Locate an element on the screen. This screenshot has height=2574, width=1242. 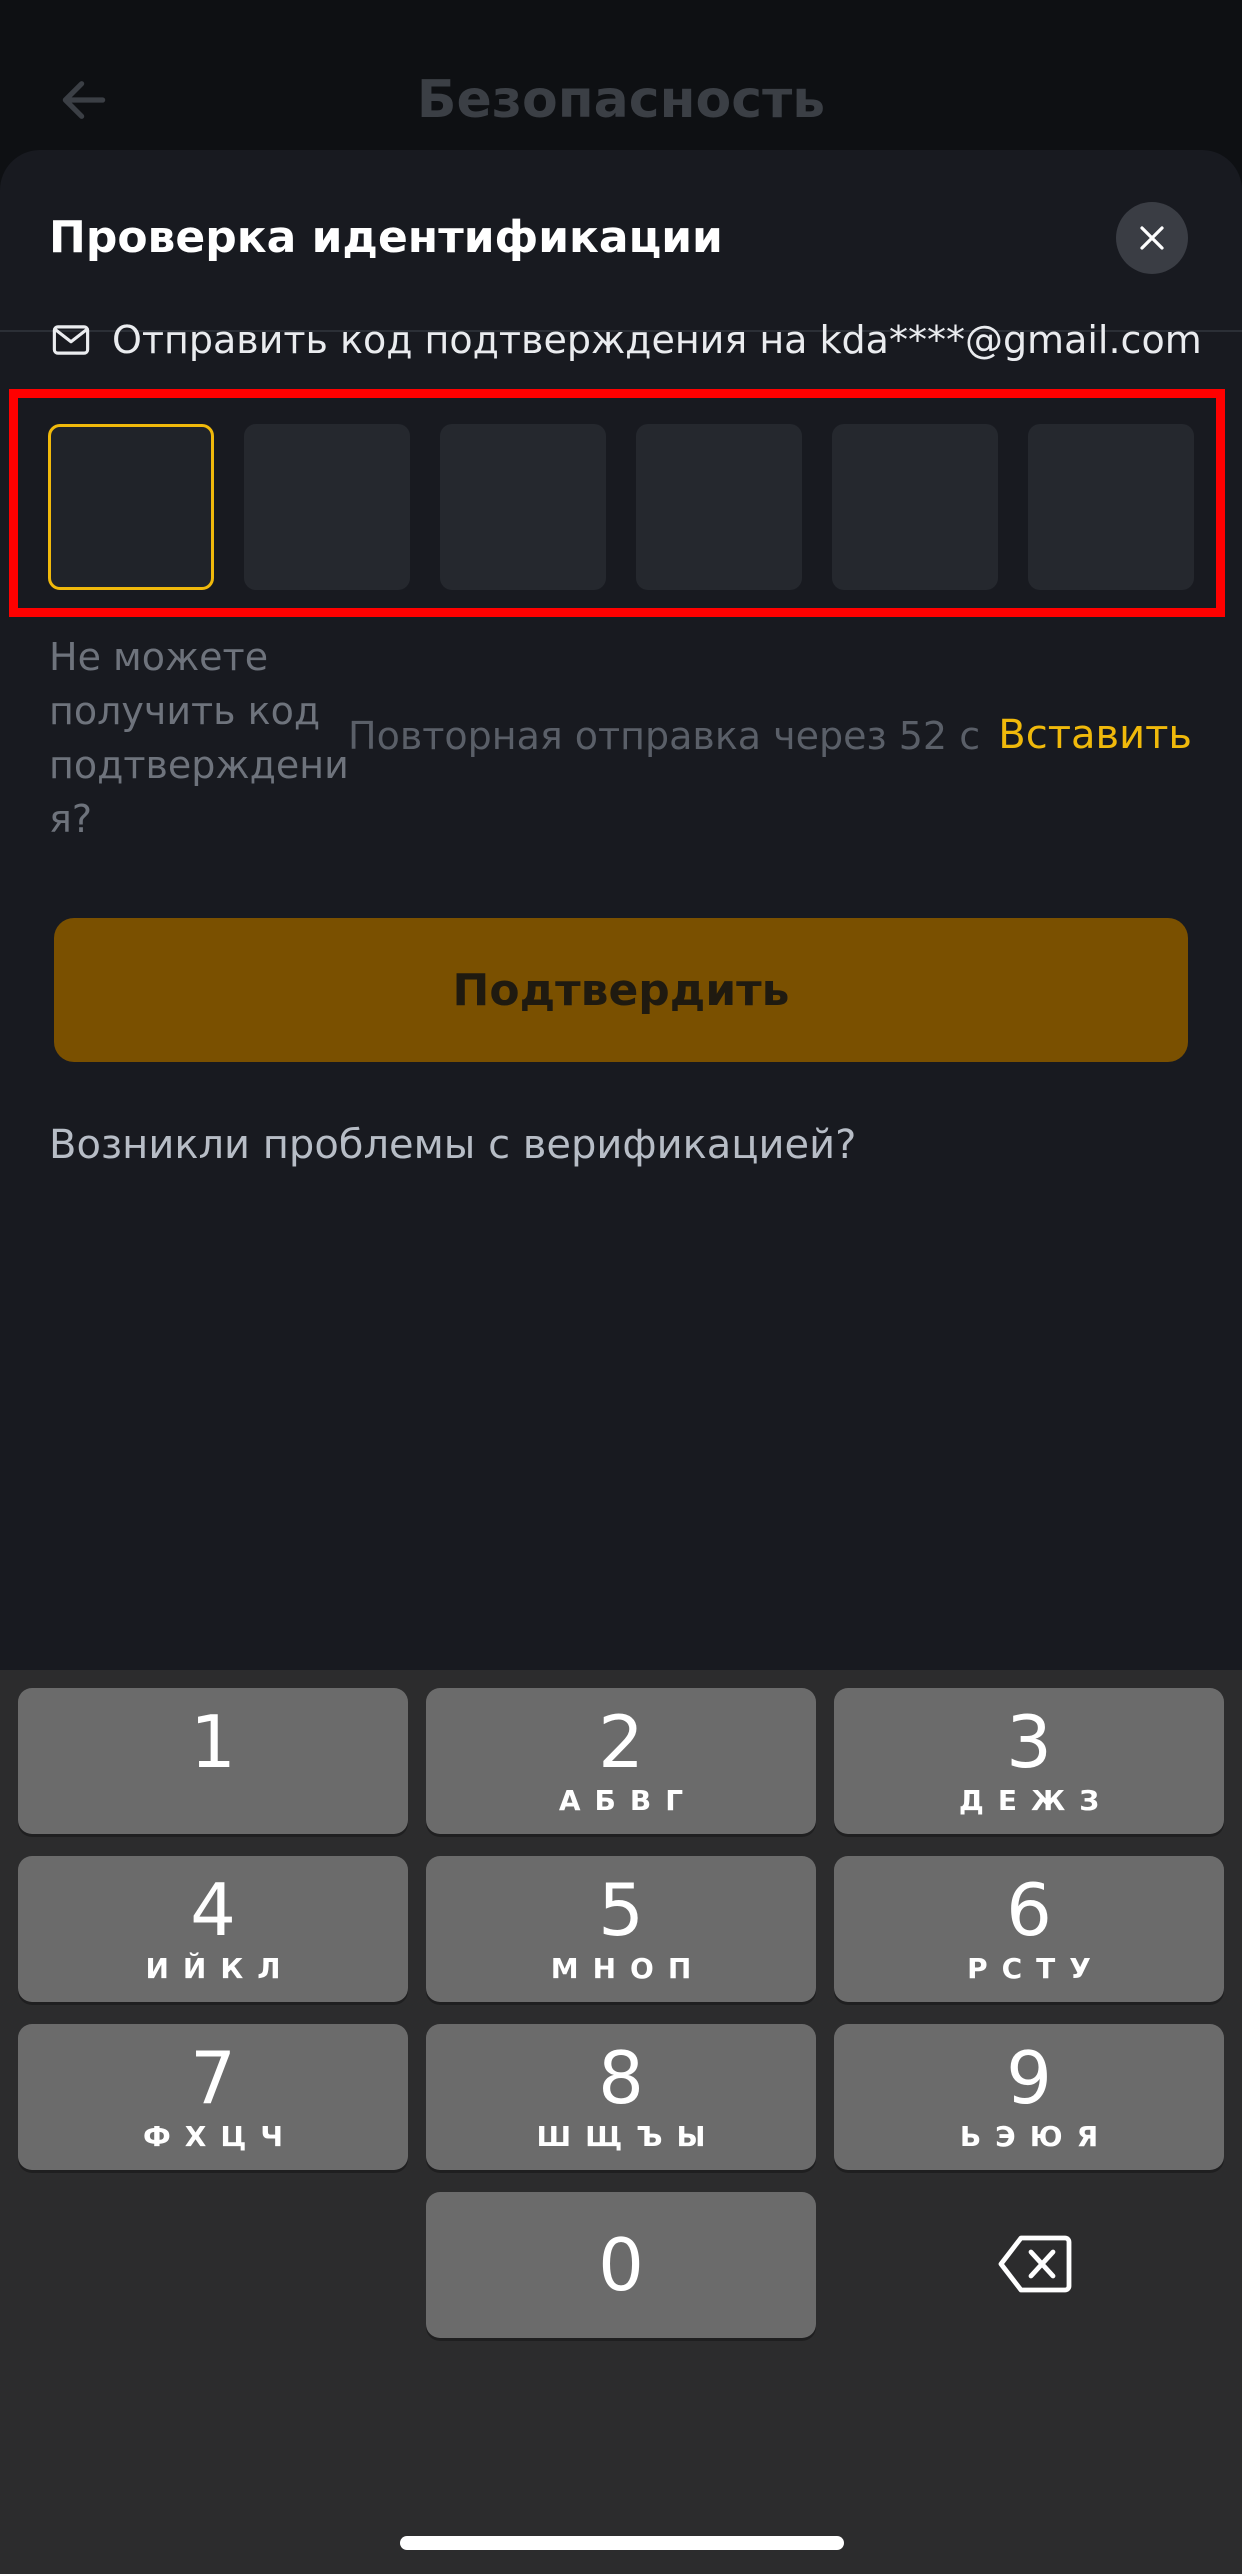
mail-icon is located at coordinates (71, 340).